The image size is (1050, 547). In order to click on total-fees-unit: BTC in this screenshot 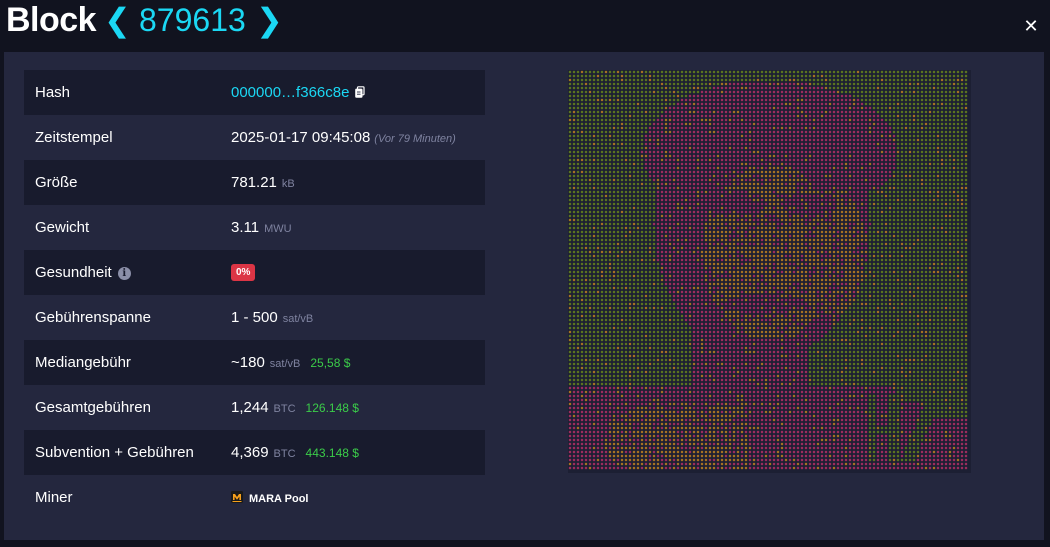, I will do `click(284, 409)`.